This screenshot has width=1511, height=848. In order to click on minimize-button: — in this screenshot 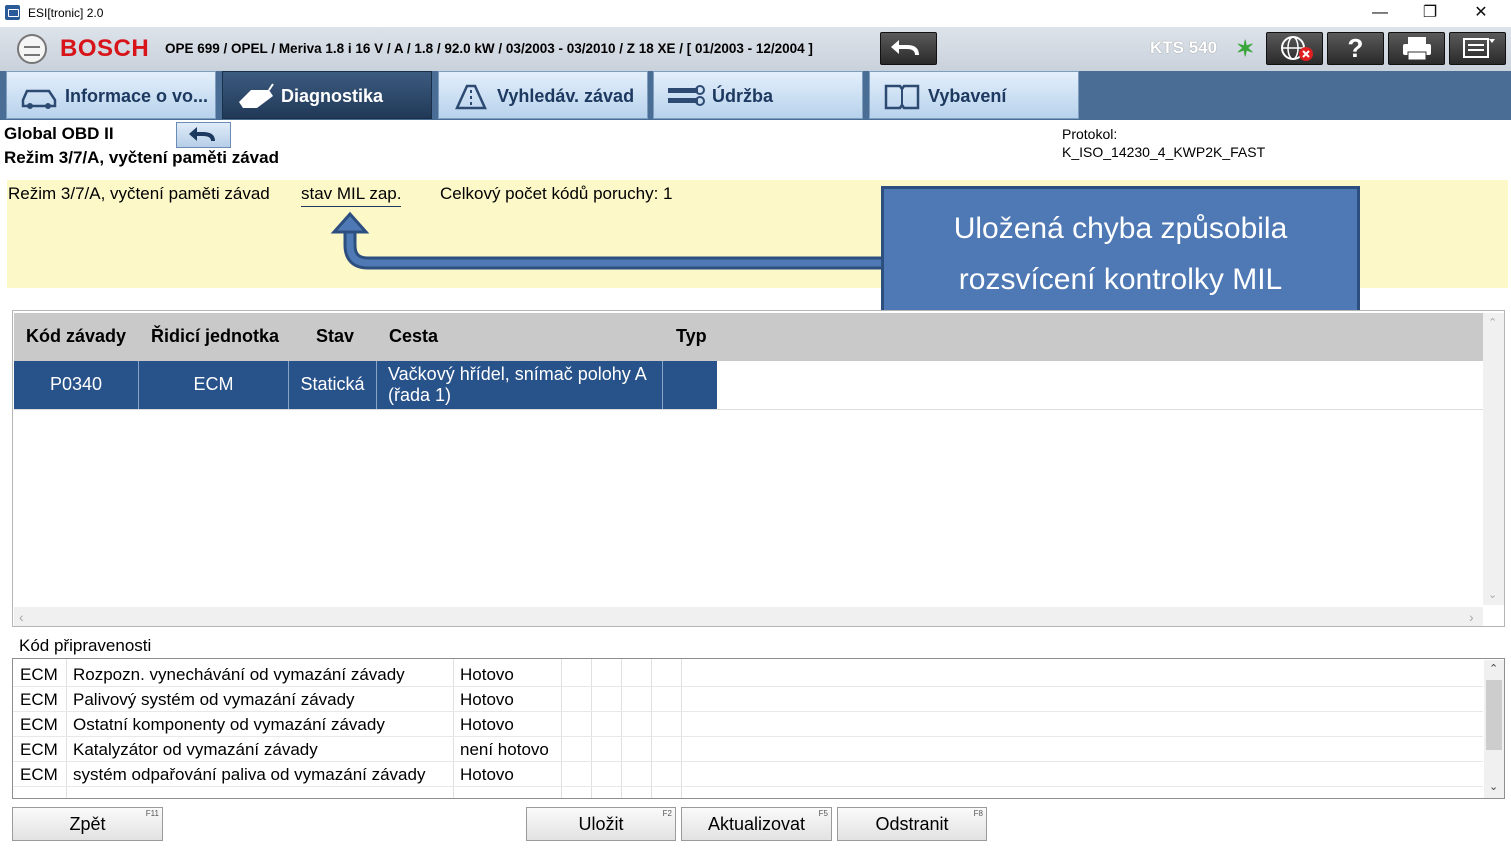, I will do `click(1380, 13)`.